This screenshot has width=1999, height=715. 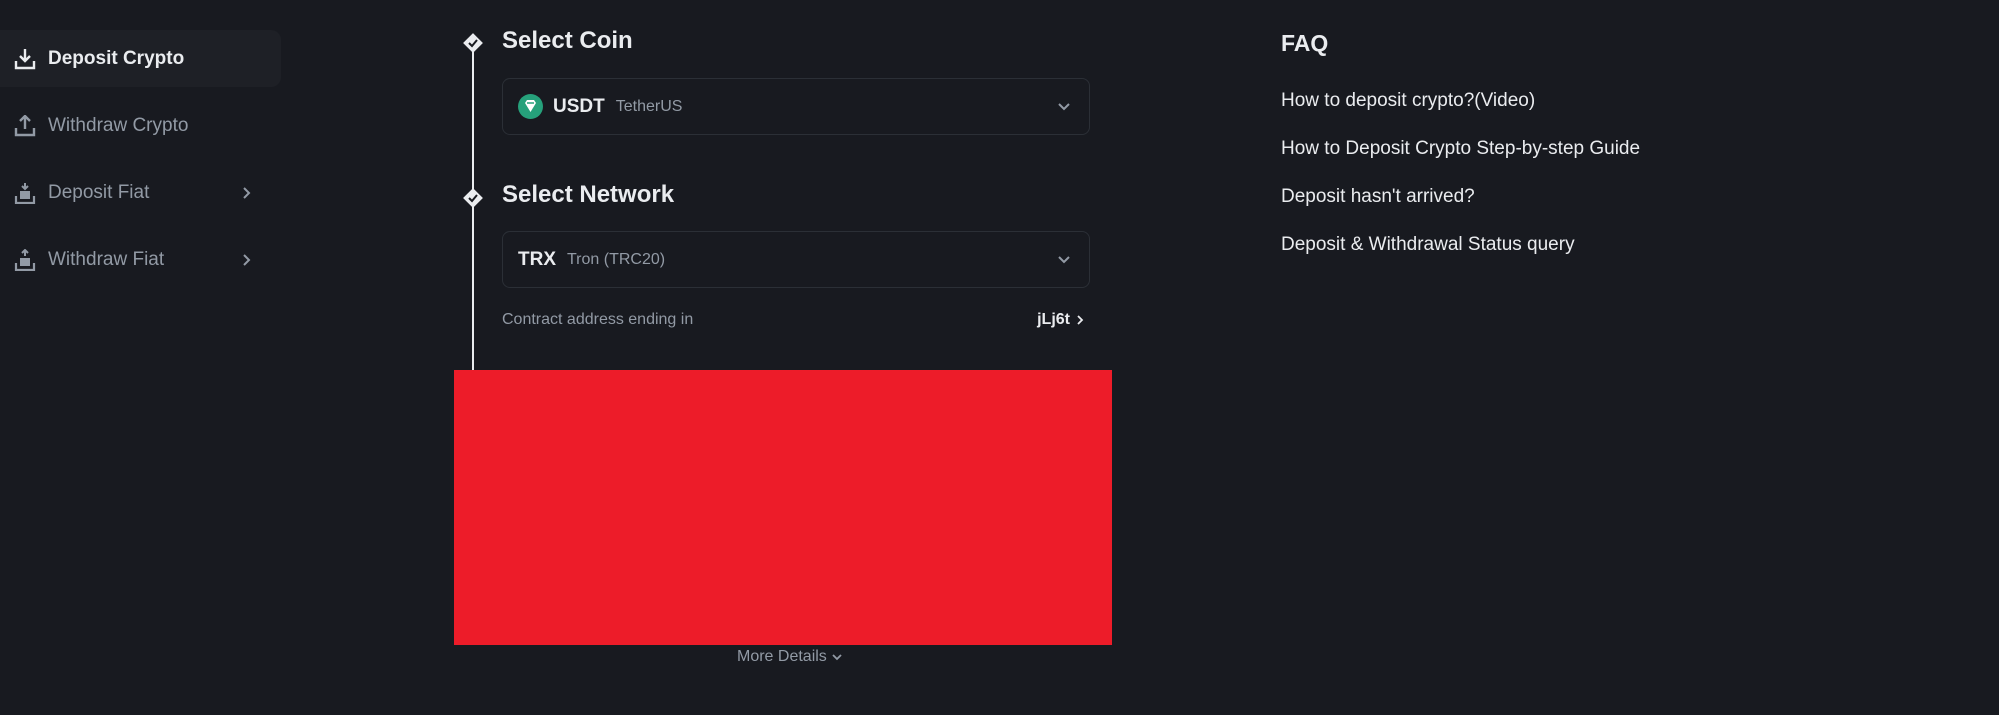 I want to click on faq-link: Deposit & Withdrawal Status query, so click(x=1460, y=245).